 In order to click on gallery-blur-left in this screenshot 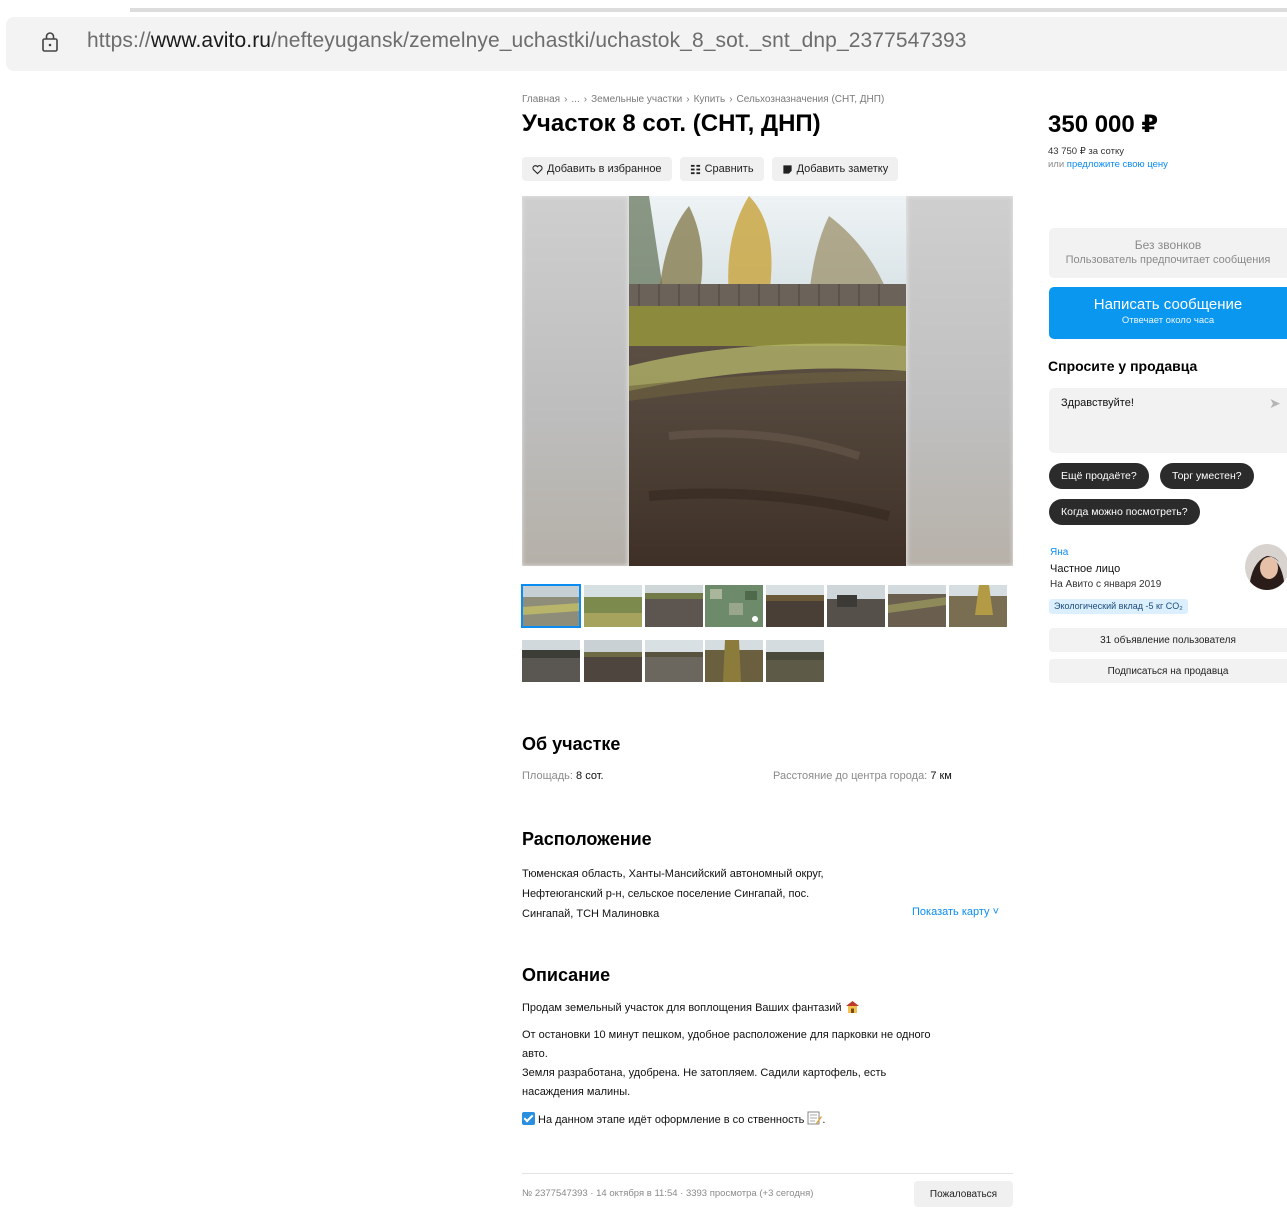, I will do `click(575, 381)`.